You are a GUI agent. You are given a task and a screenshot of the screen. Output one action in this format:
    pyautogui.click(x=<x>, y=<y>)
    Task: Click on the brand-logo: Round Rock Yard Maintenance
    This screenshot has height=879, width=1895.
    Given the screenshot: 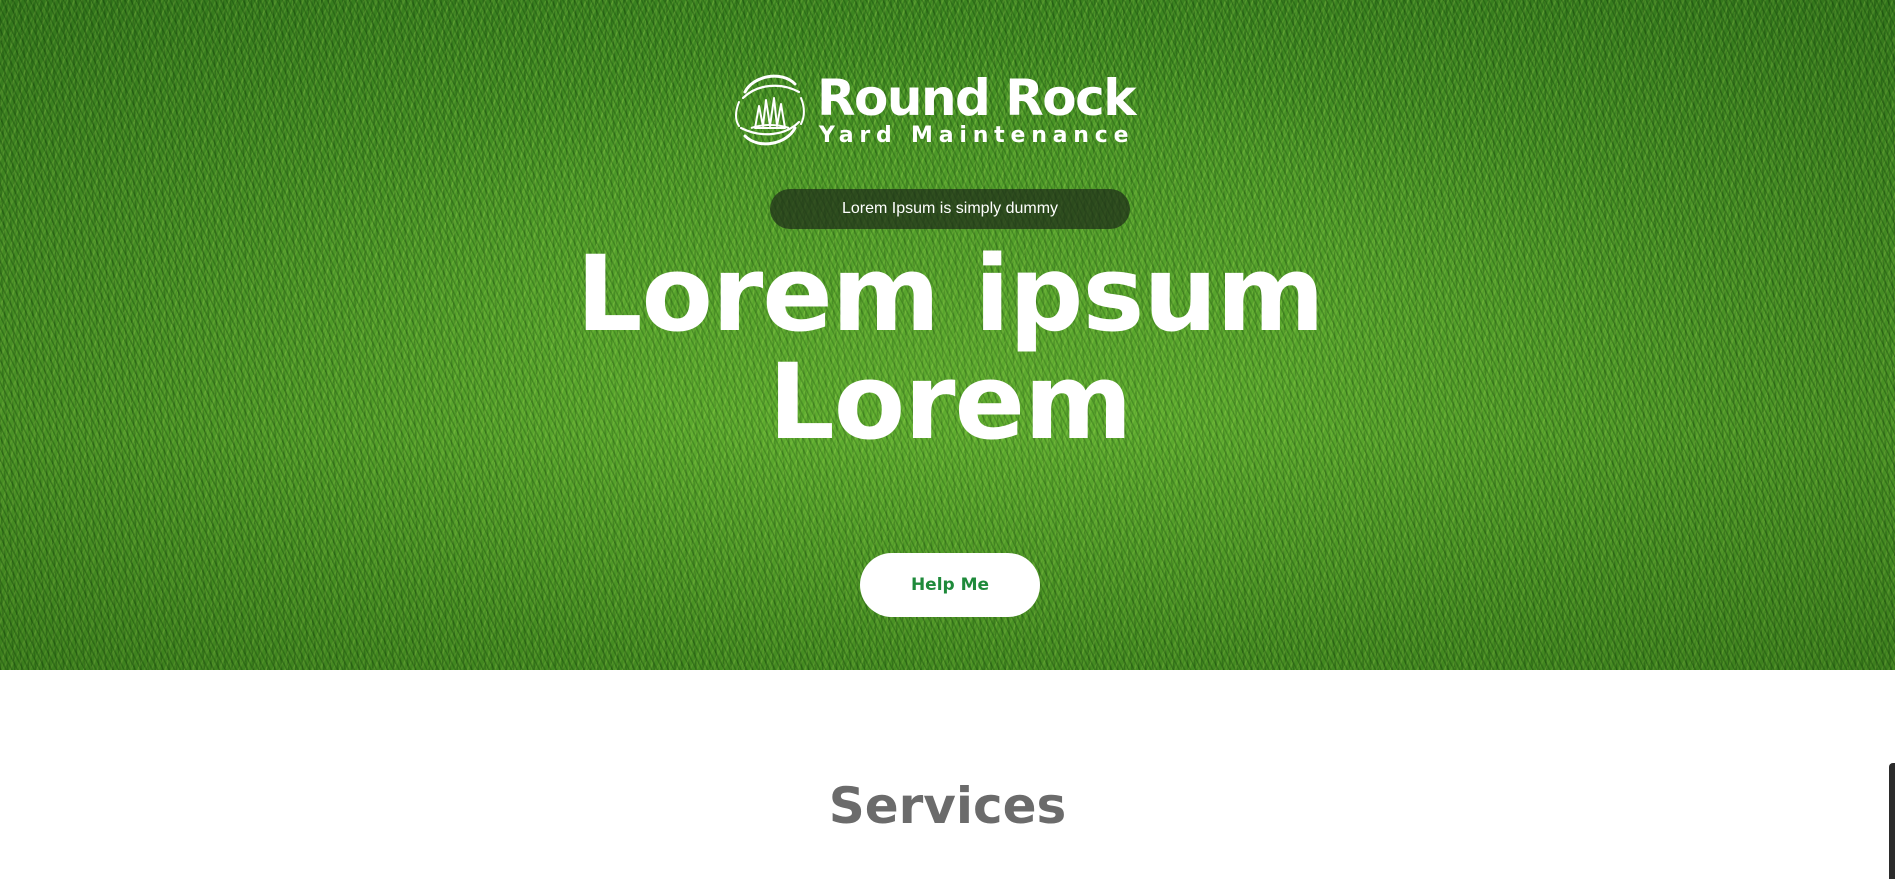 What is the action you would take?
    pyautogui.click(x=953, y=110)
    